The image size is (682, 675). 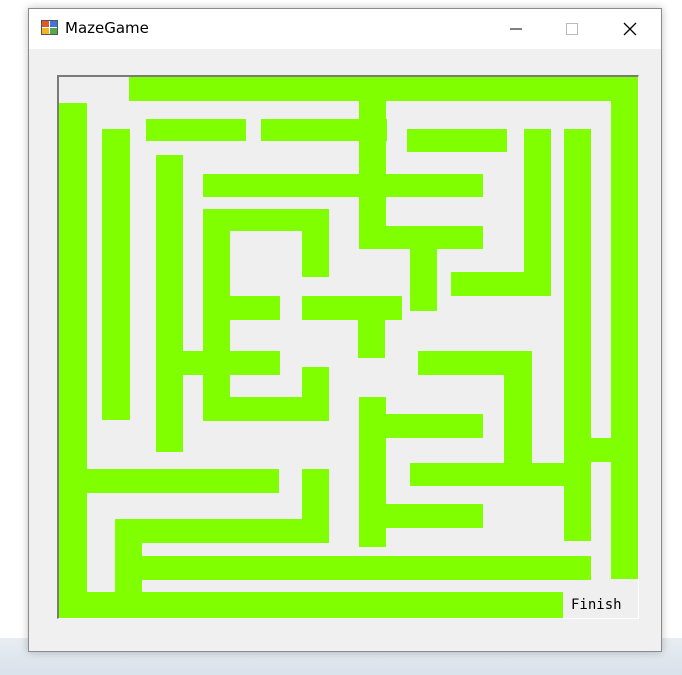 I want to click on maximize-icon, so click(x=572, y=29).